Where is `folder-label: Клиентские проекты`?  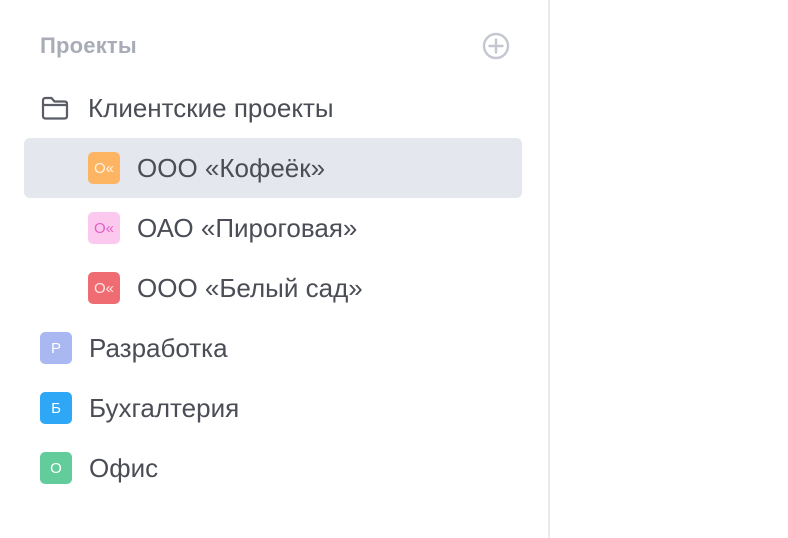
folder-label: Клиентские проекты is located at coordinates (211, 107).